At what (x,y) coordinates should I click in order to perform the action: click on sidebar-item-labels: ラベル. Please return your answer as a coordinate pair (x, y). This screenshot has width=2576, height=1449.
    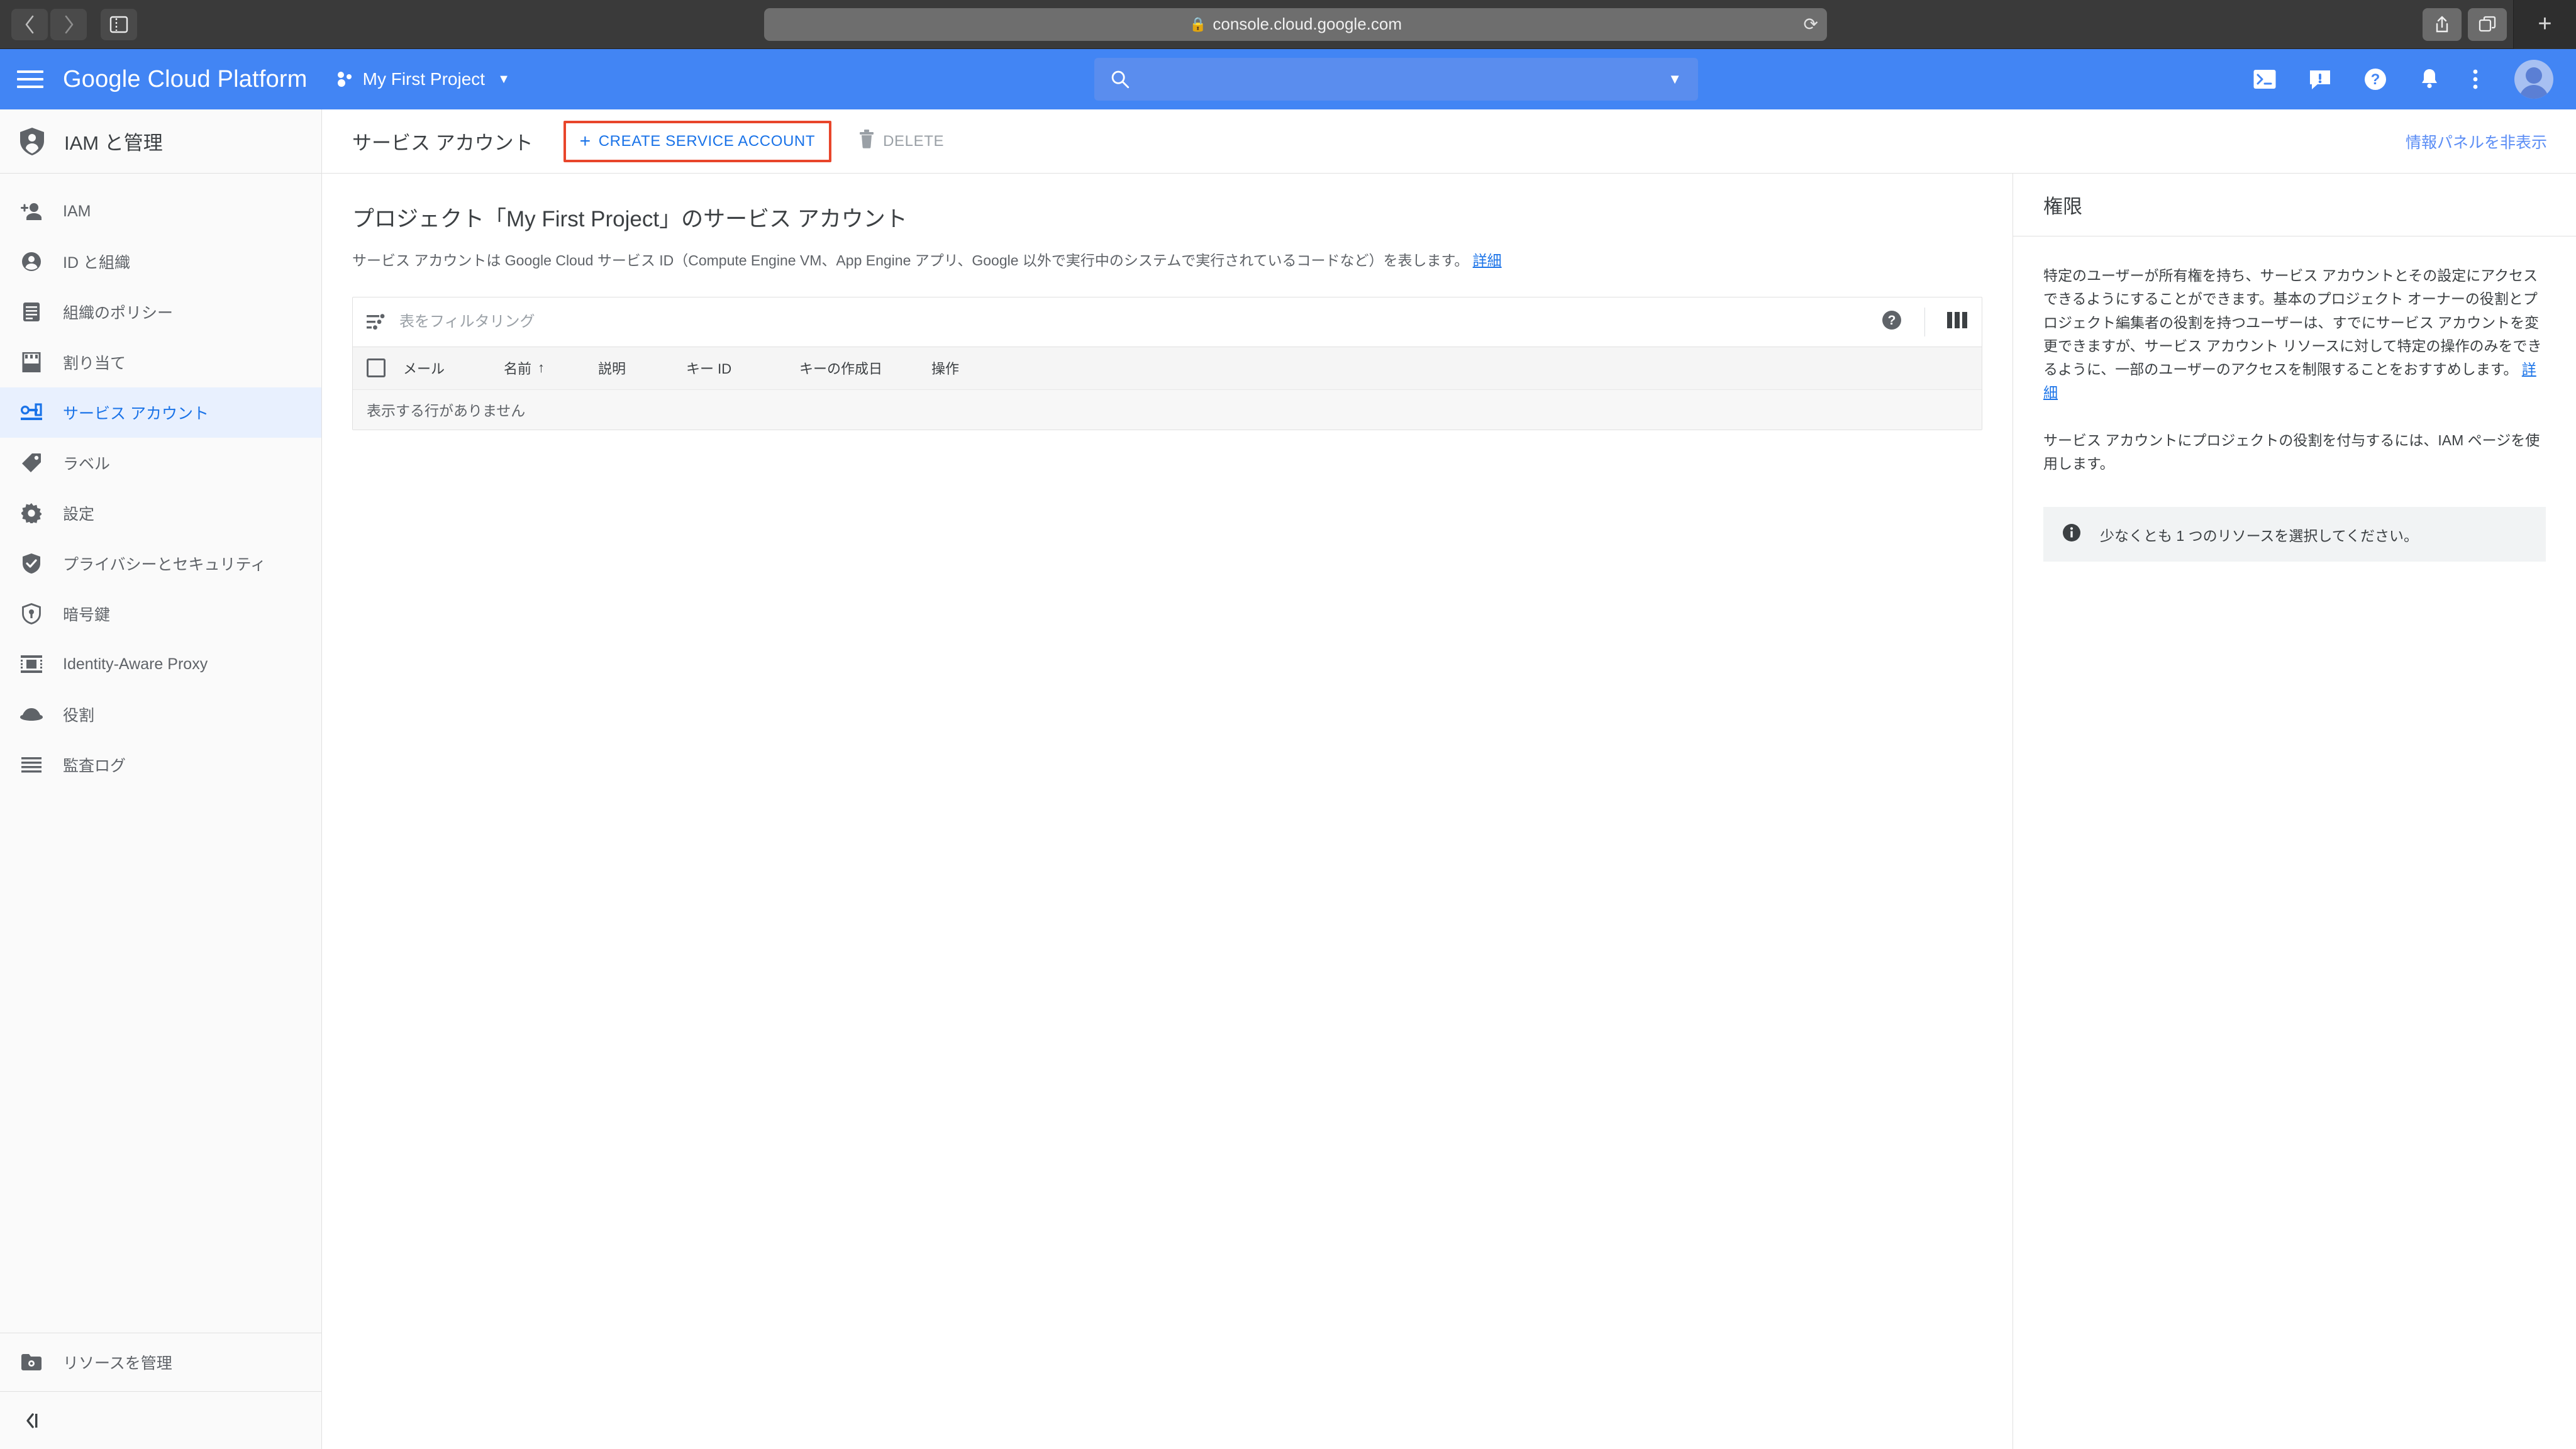
    Looking at the image, I should click on (160, 463).